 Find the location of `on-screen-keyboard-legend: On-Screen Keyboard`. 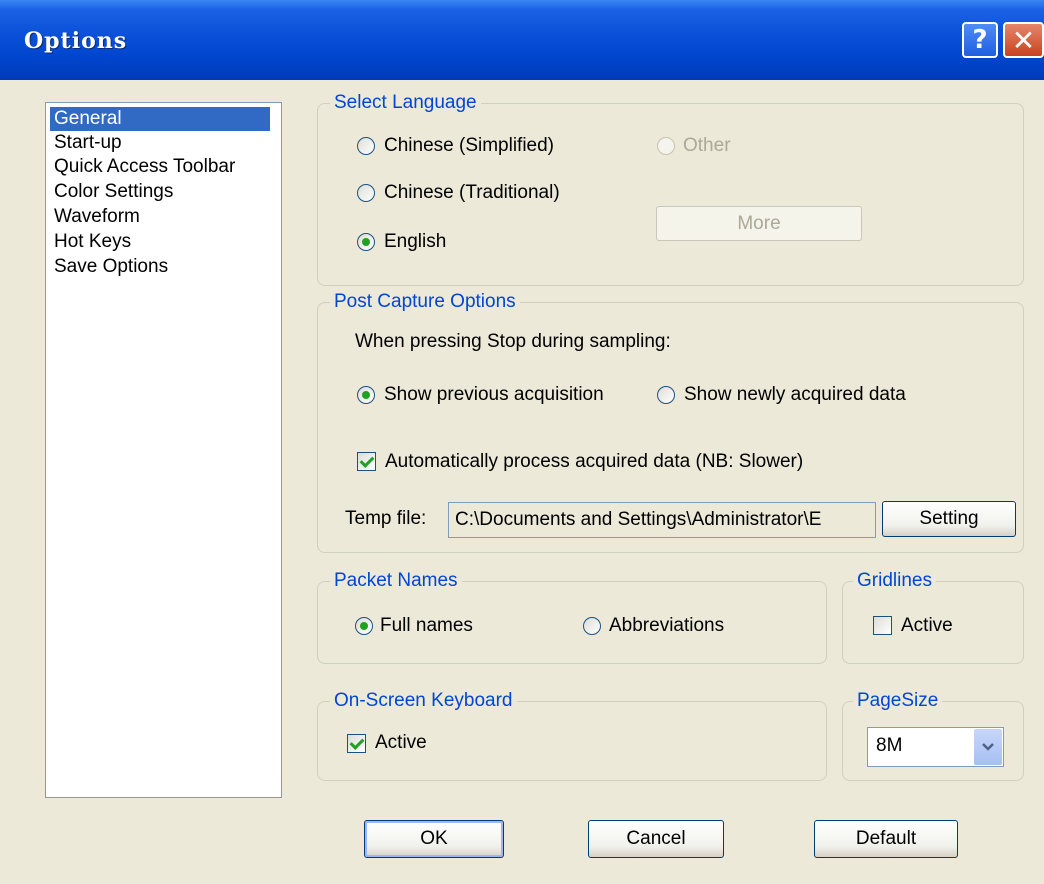

on-screen-keyboard-legend: On-Screen Keyboard is located at coordinates (423, 701).